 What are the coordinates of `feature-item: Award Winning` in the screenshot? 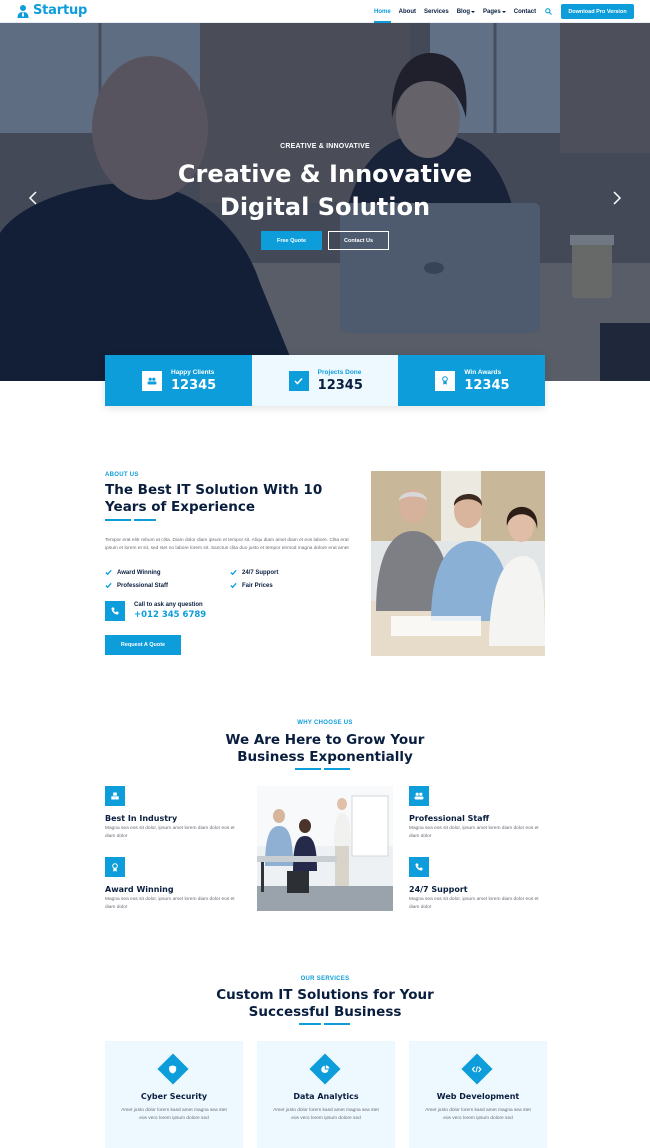 It's located at (167, 572).